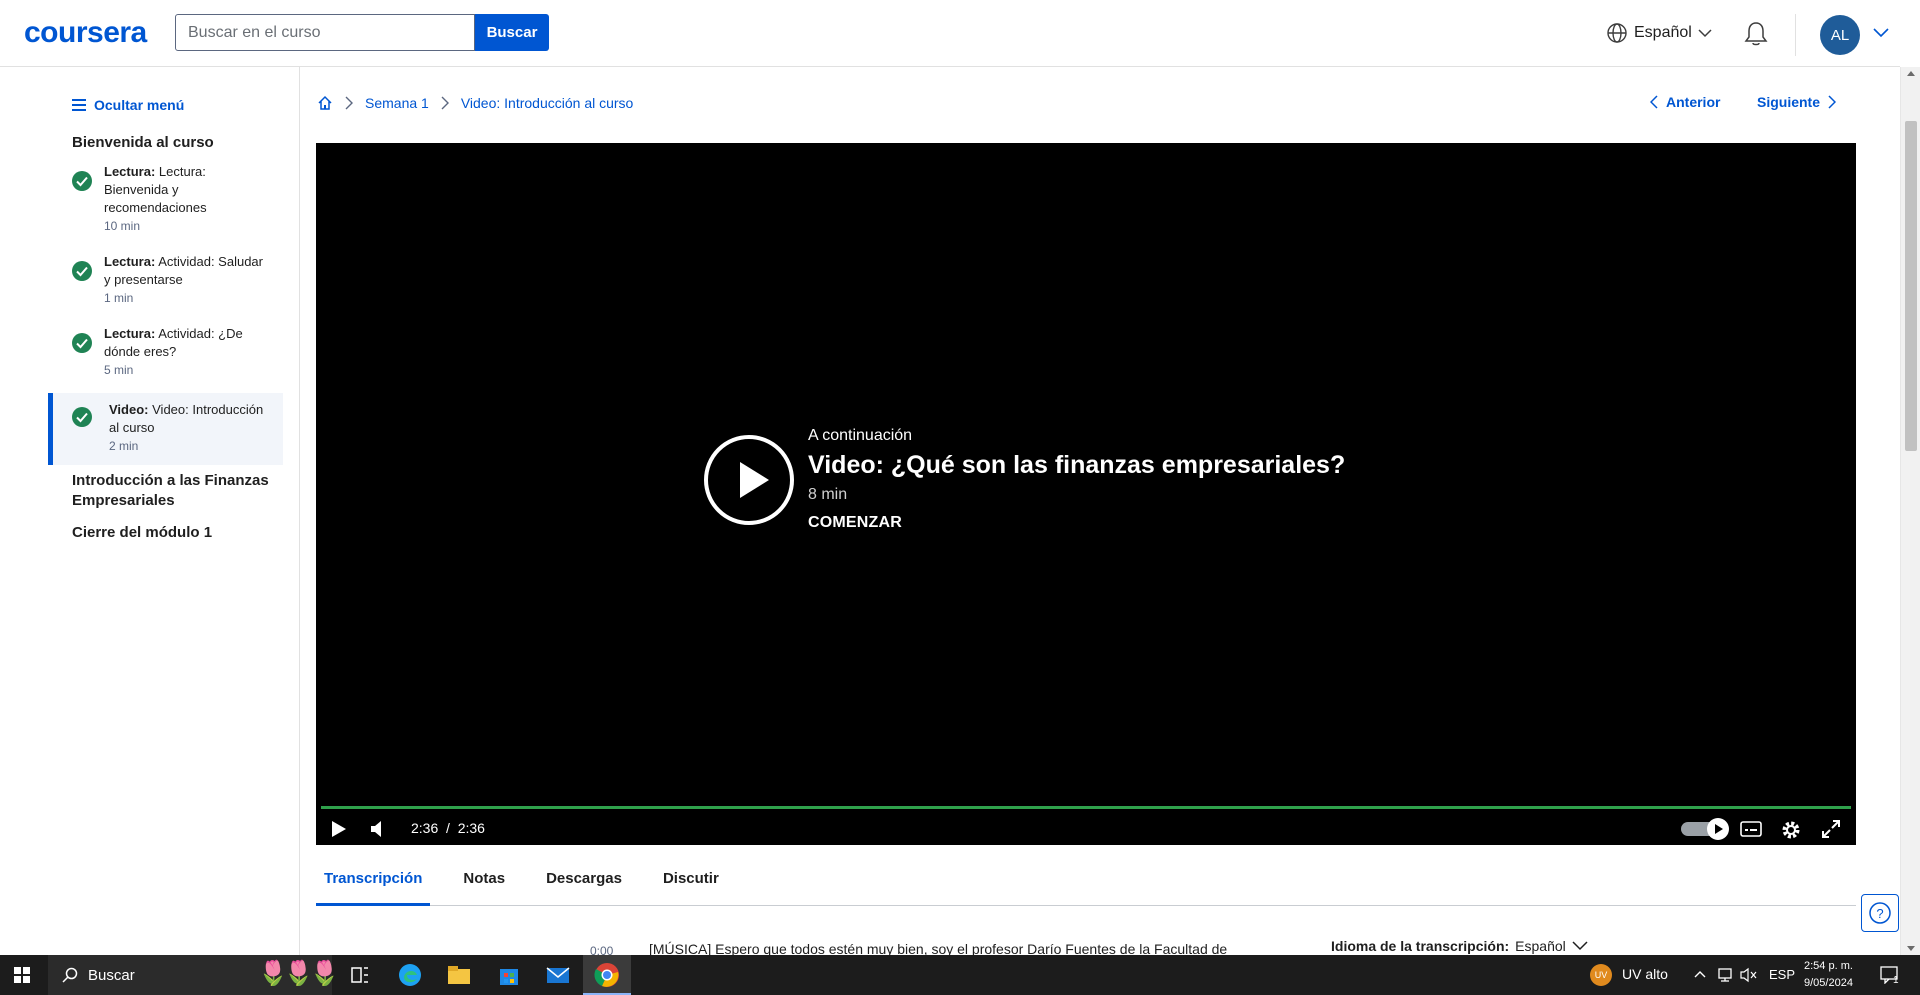  What do you see at coordinates (1725, 975) in the screenshot?
I see `network-icon` at bounding box center [1725, 975].